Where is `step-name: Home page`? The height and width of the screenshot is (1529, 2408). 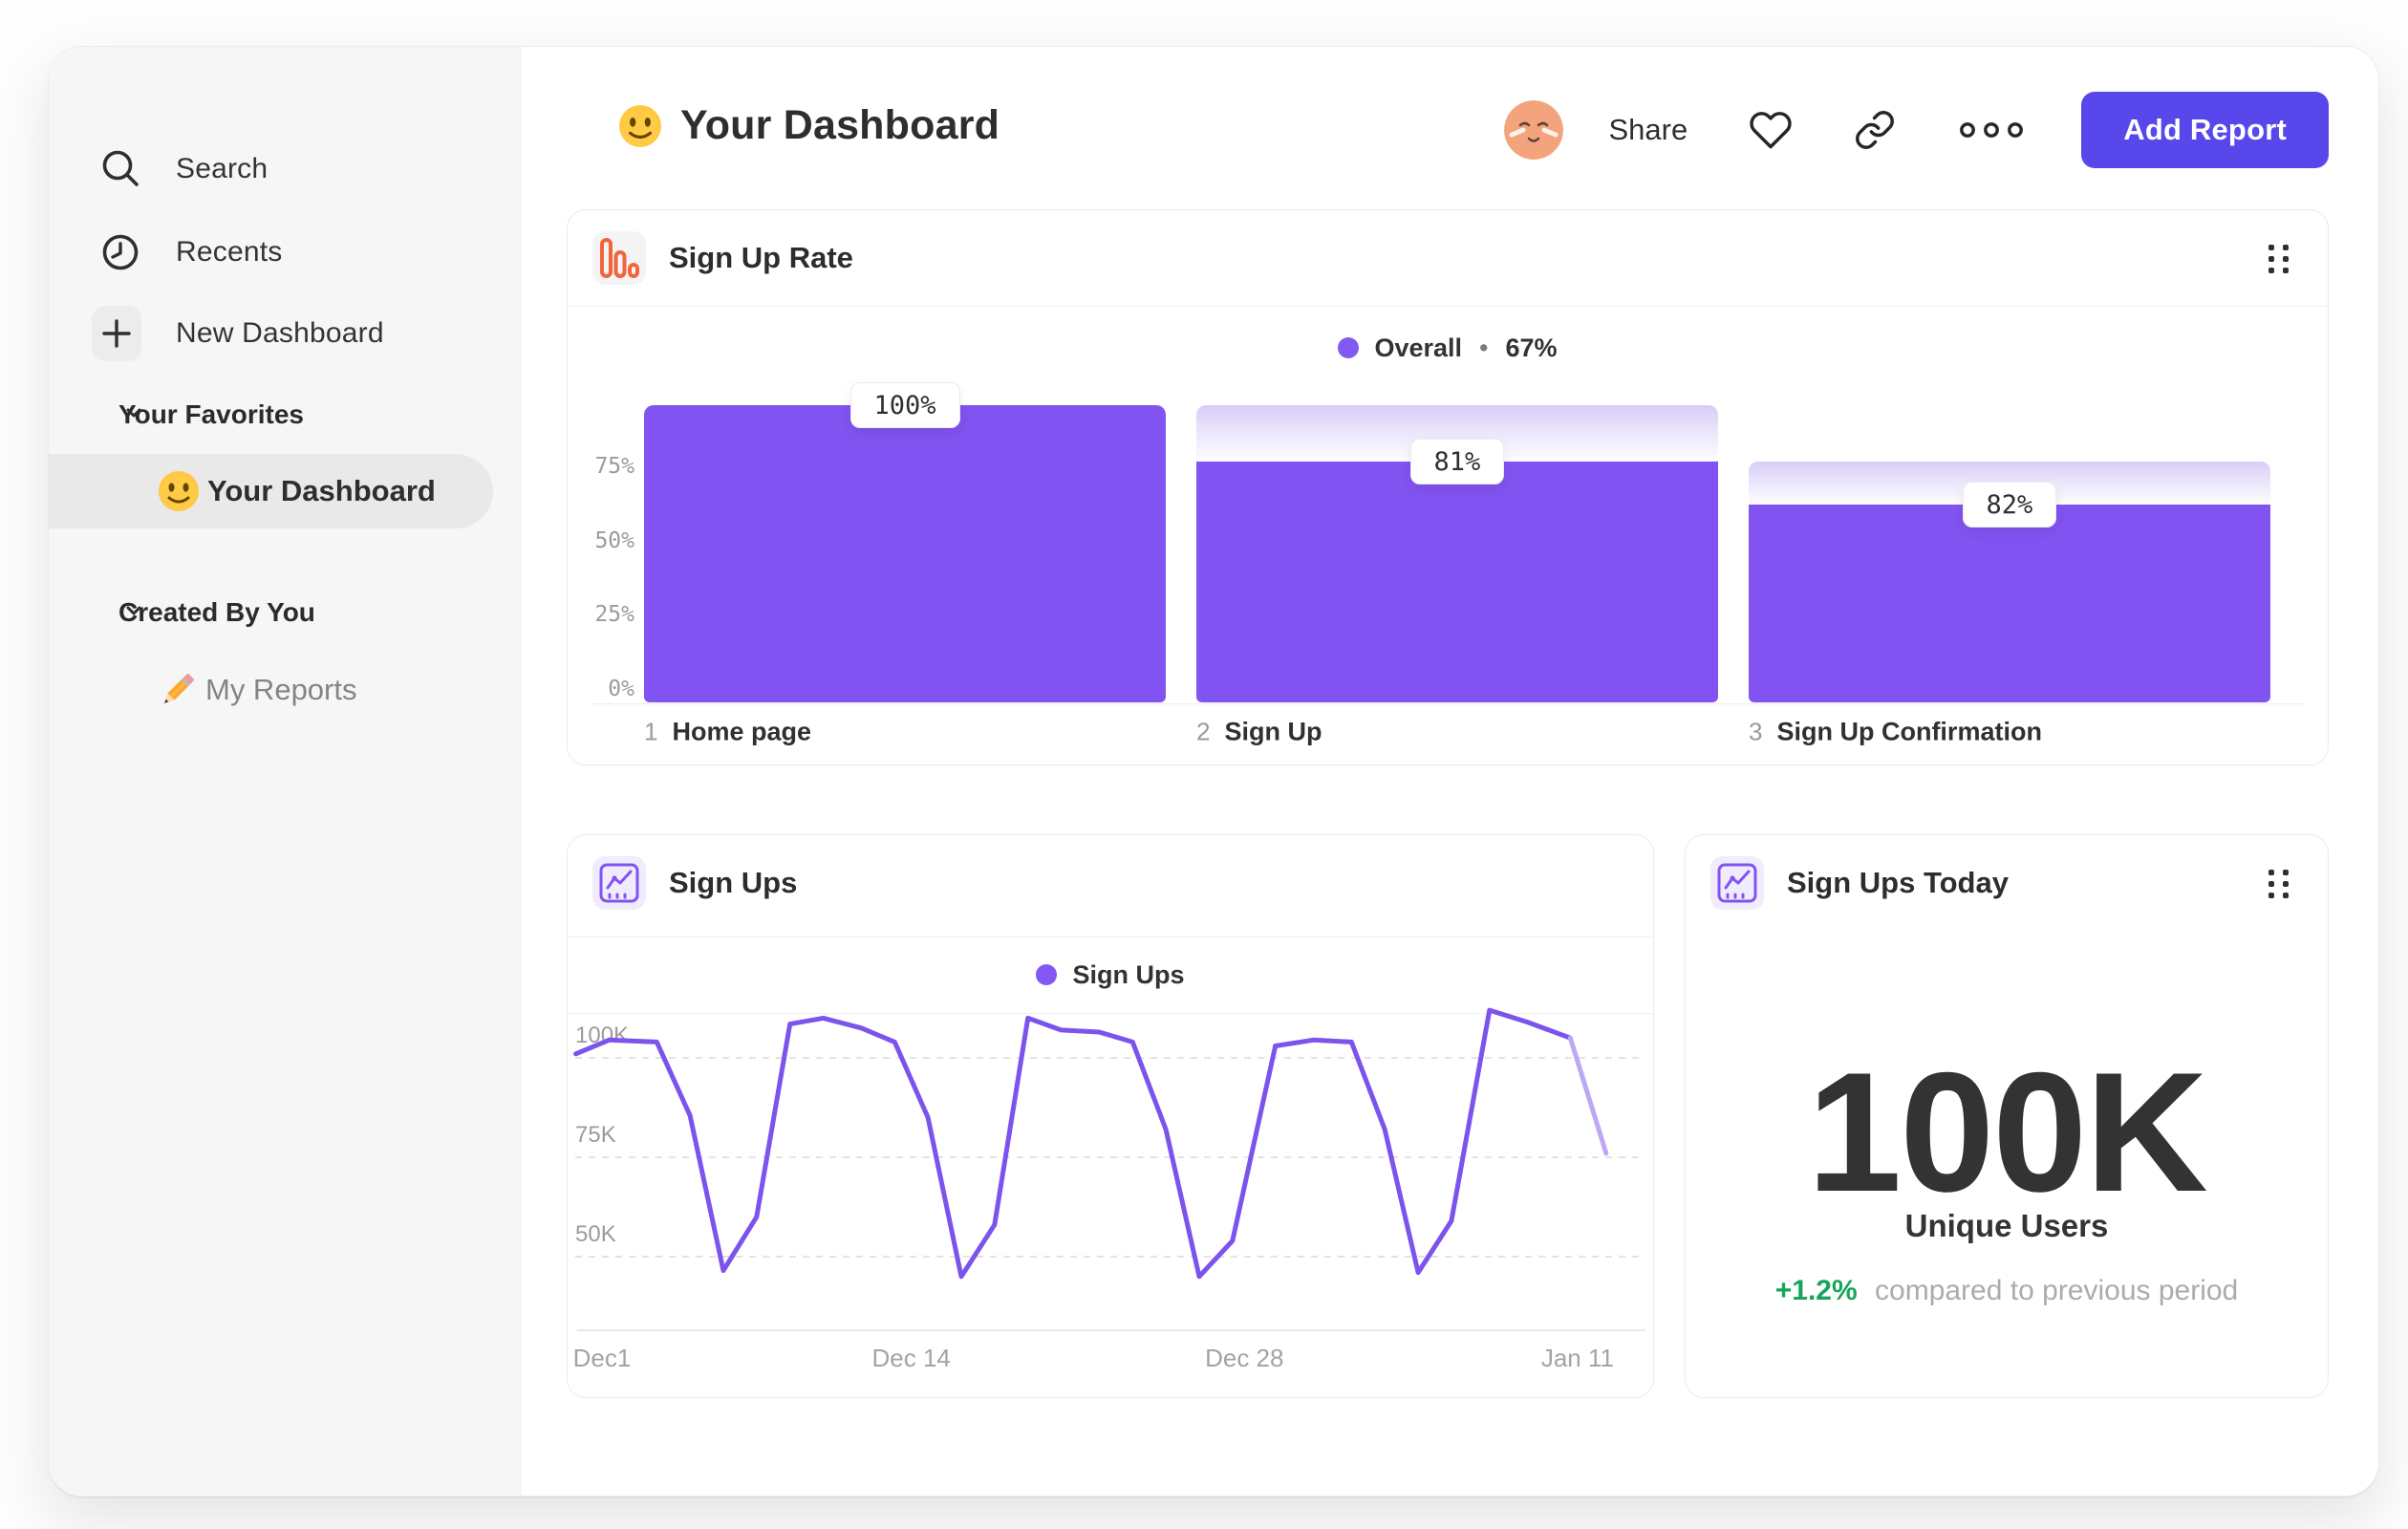 step-name: Home page is located at coordinates (742, 731).